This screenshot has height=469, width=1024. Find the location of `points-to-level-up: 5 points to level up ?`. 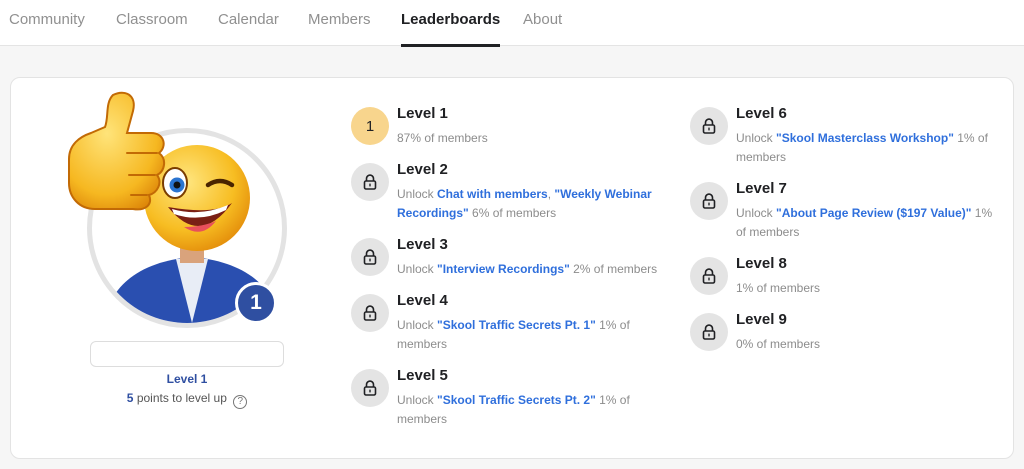

points-to-level-up: 5 points to level up ? is located at coordinates (187, 400).